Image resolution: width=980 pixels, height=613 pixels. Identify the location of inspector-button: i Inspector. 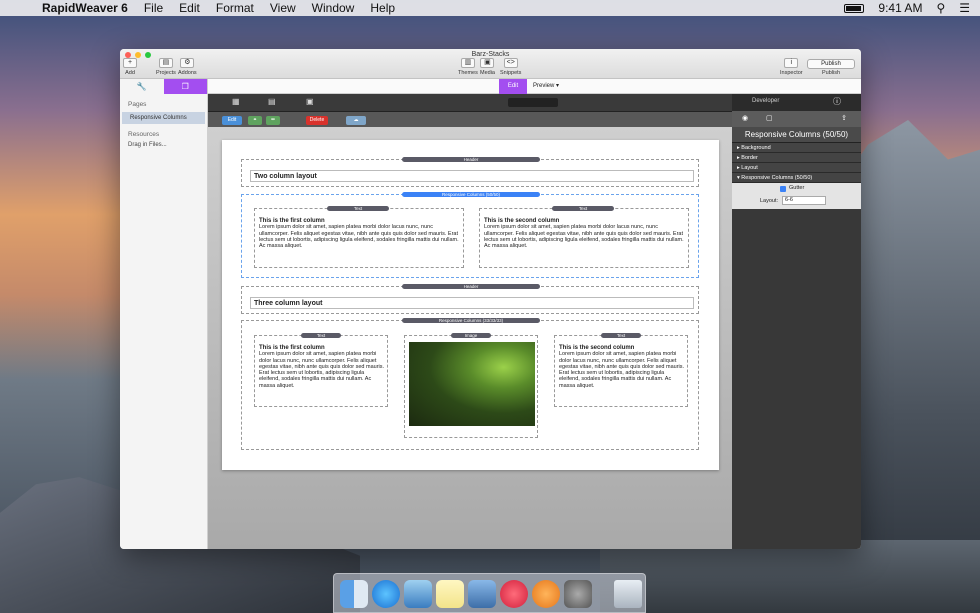
(791, 67).